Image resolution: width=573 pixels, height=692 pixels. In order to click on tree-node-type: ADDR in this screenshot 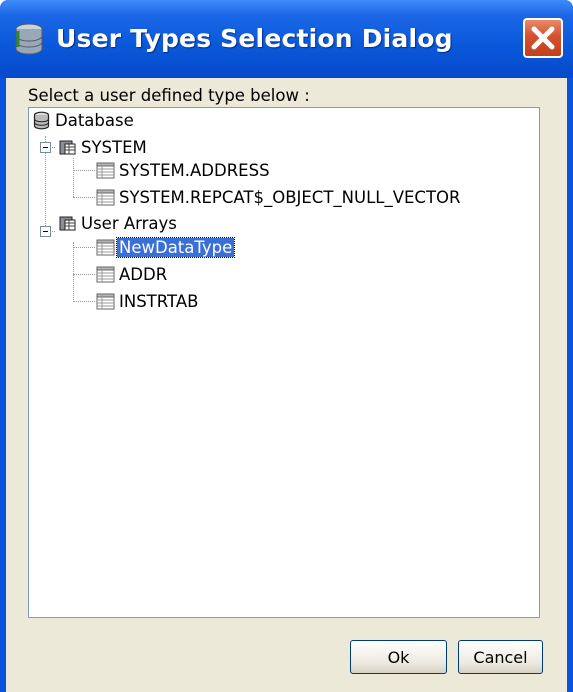, I will do `click(131, 274)`.